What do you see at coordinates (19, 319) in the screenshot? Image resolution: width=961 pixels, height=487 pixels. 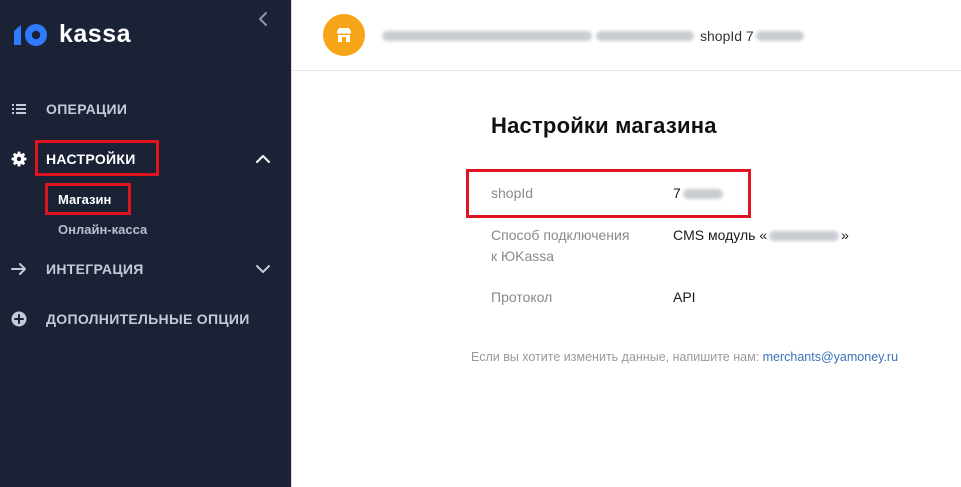 I see `plus-circle-icon` at bounding box center [19, 319].